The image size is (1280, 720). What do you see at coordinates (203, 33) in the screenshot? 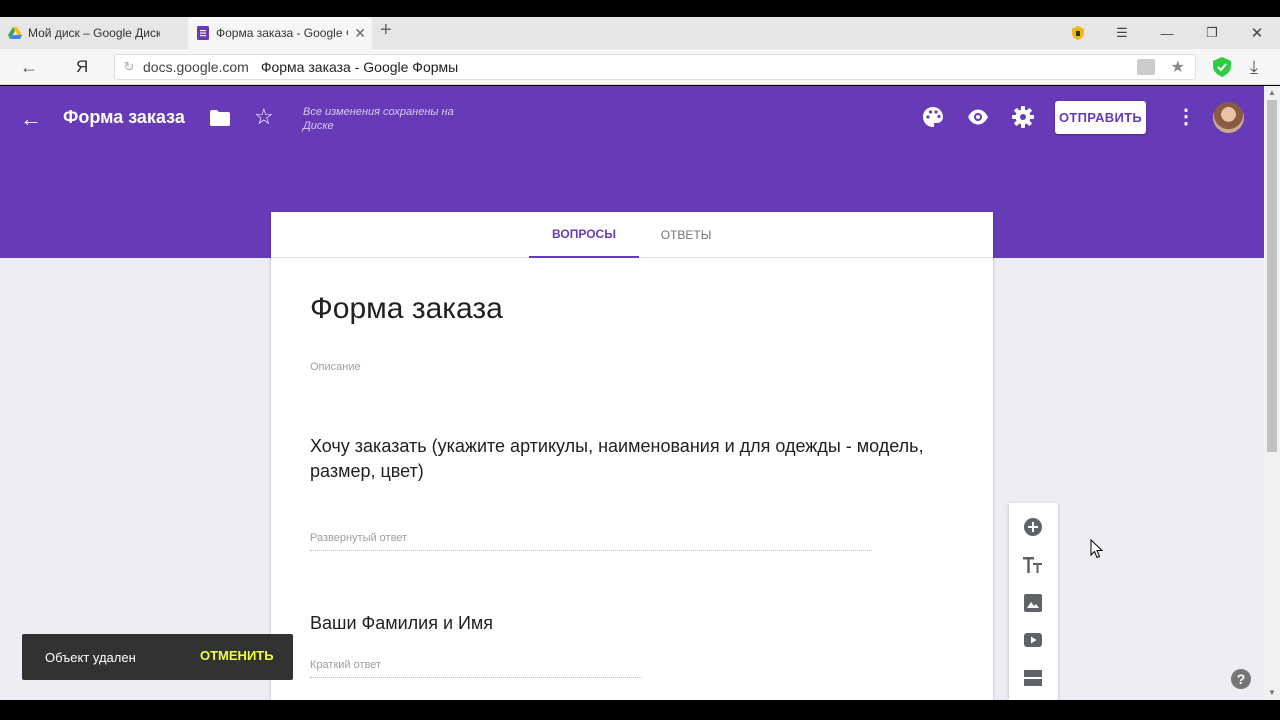
I see `google-forms-icon` at bounding box center [203, 33].